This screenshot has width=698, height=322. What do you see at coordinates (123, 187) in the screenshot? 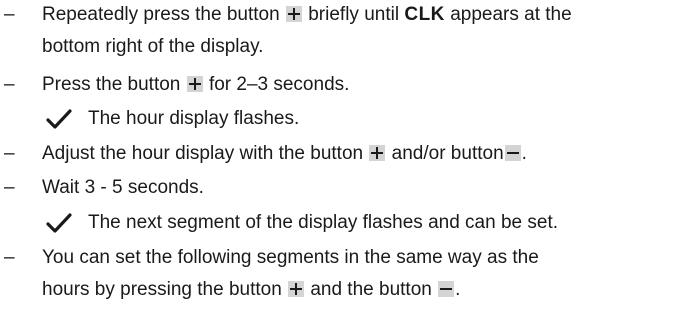
I see `step-4-text: Wait 3 - 5 seconds.` at bounding box center [123, 187].